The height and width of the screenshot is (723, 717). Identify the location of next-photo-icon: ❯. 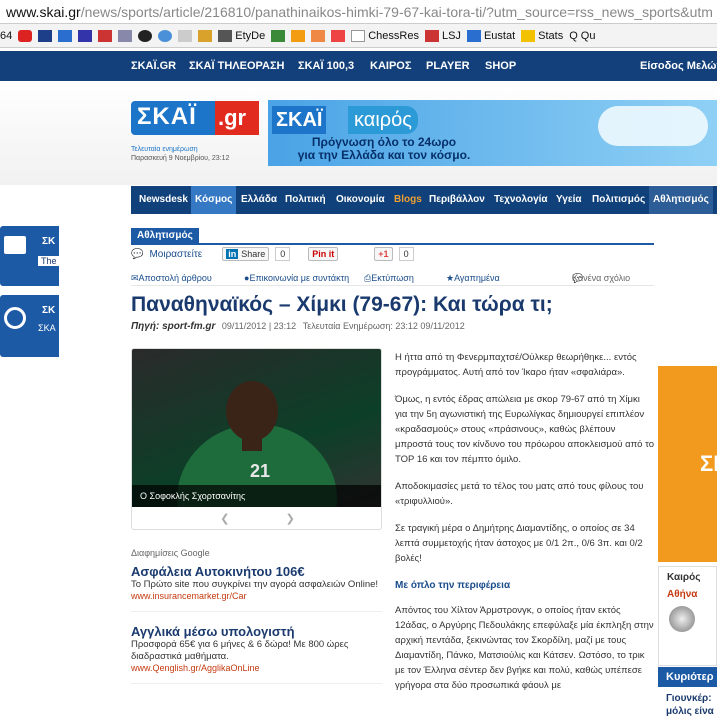
(290, 519).